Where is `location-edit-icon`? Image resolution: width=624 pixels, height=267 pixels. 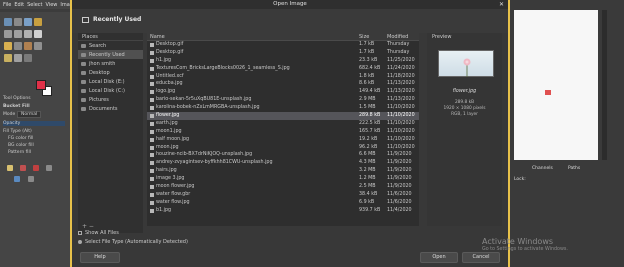
location-edit-icon is located at coordinates (85, 20).